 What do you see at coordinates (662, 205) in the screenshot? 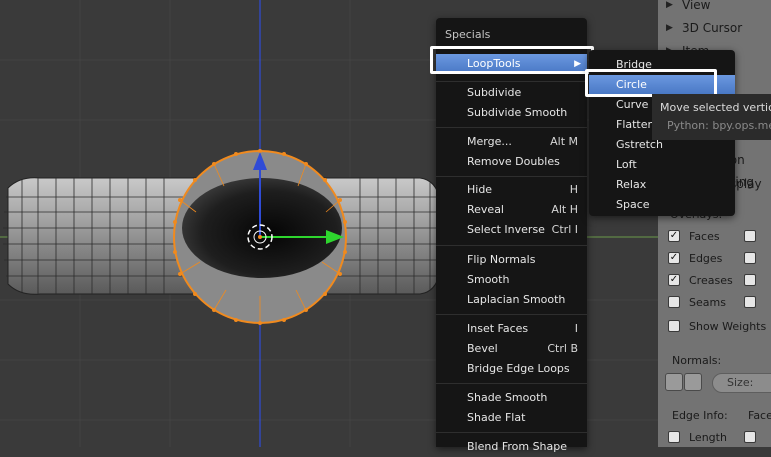
I see `submenu-item-space: Space` at bounding box center [662, 205].